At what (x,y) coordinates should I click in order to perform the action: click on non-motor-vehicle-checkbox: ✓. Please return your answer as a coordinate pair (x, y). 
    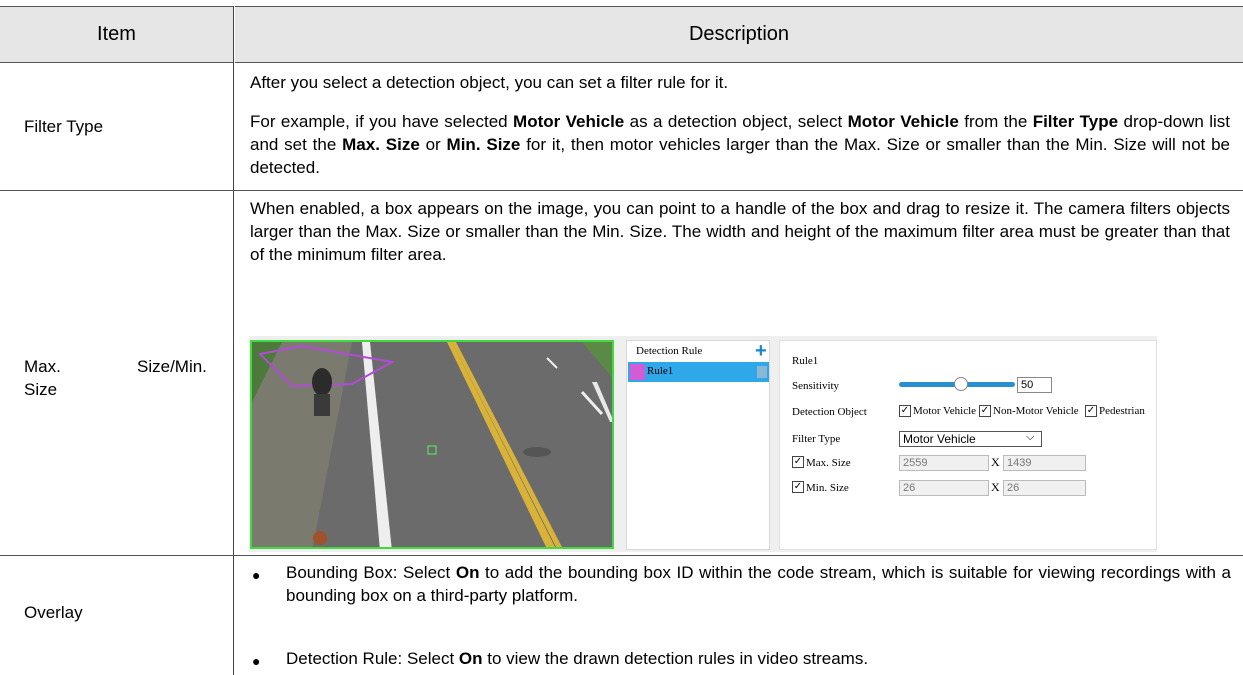
    Looking at the image, I should click on (985, 411).